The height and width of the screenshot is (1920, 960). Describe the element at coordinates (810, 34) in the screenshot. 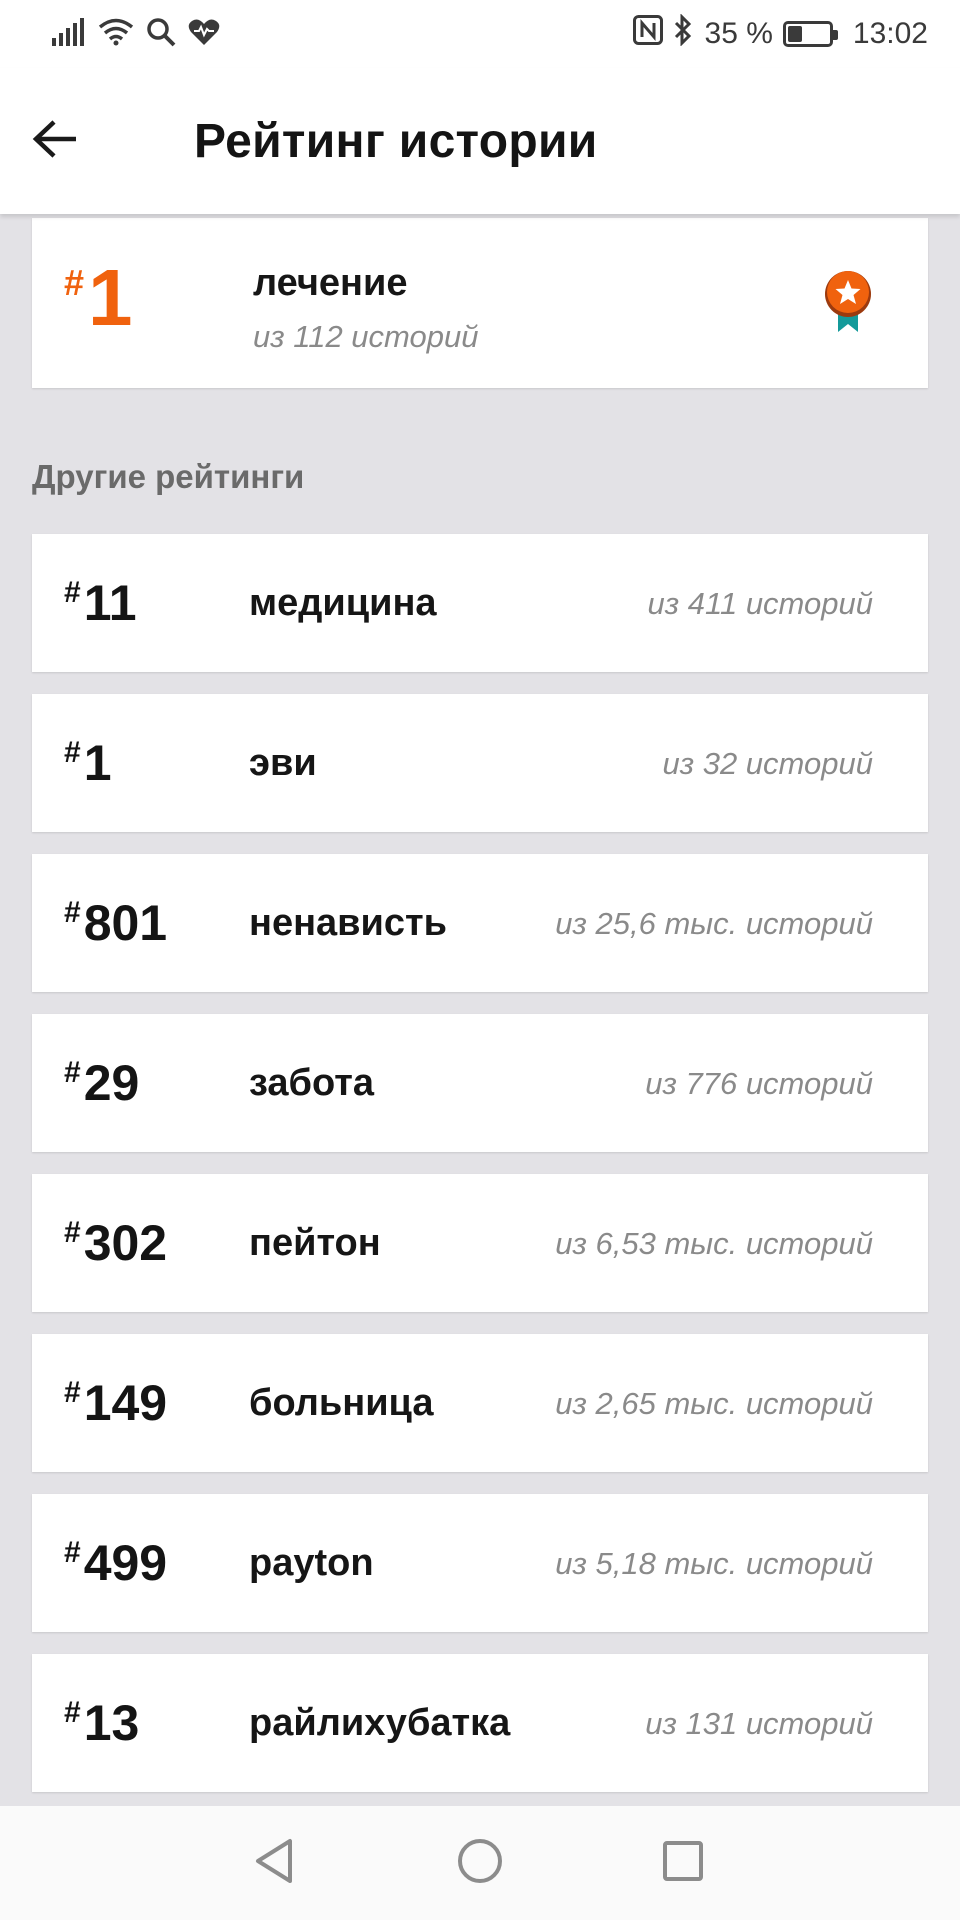

I see `battery-icon` at that location.